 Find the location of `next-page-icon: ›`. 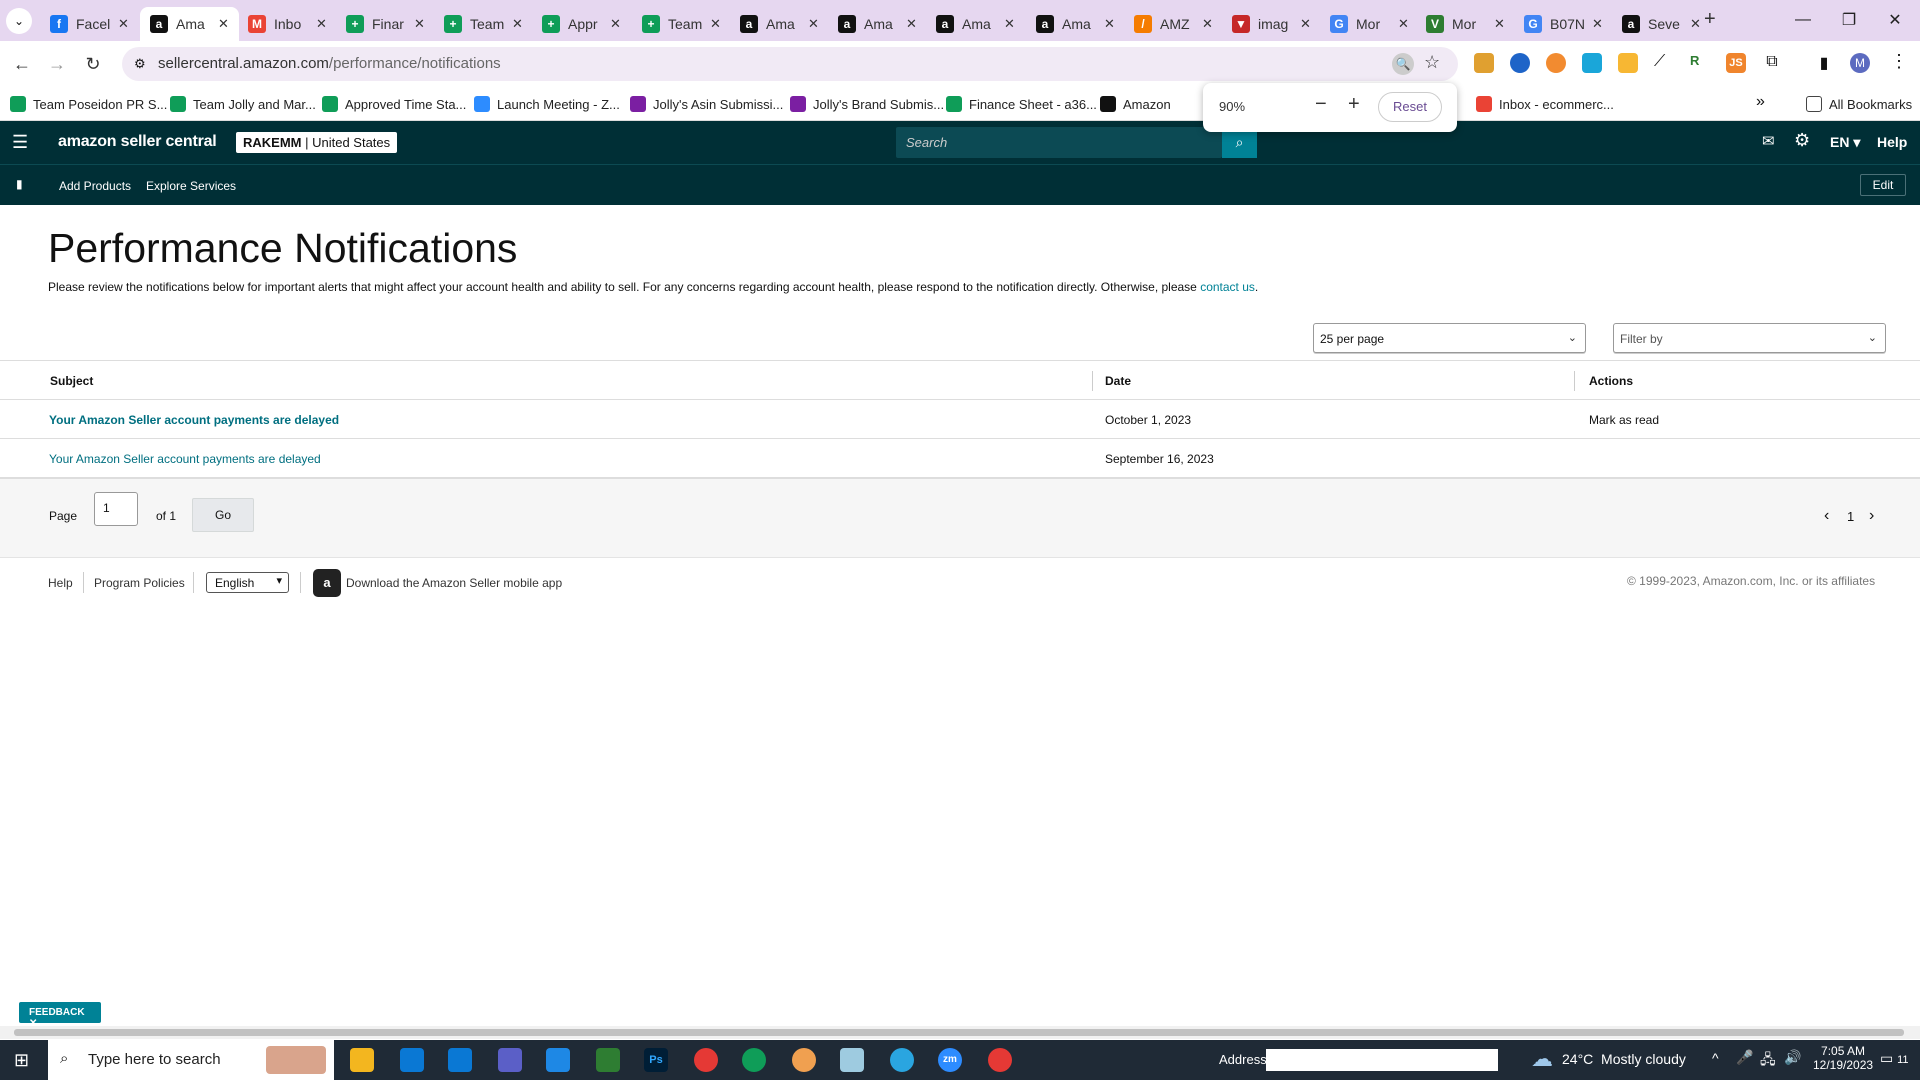

next-page-icon: › is located at coordinates (1871, 516).